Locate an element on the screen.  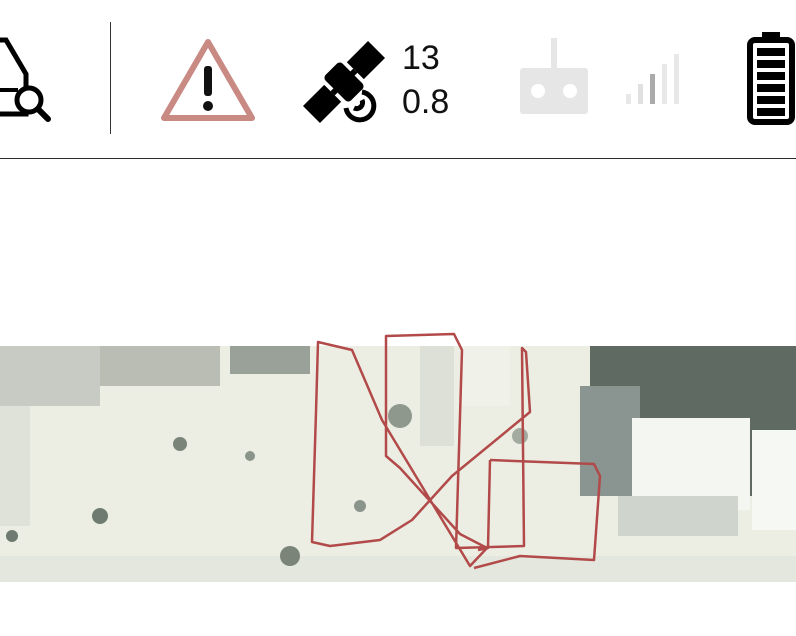
rc-transmitter-icon is located at coordinates (554, 77).